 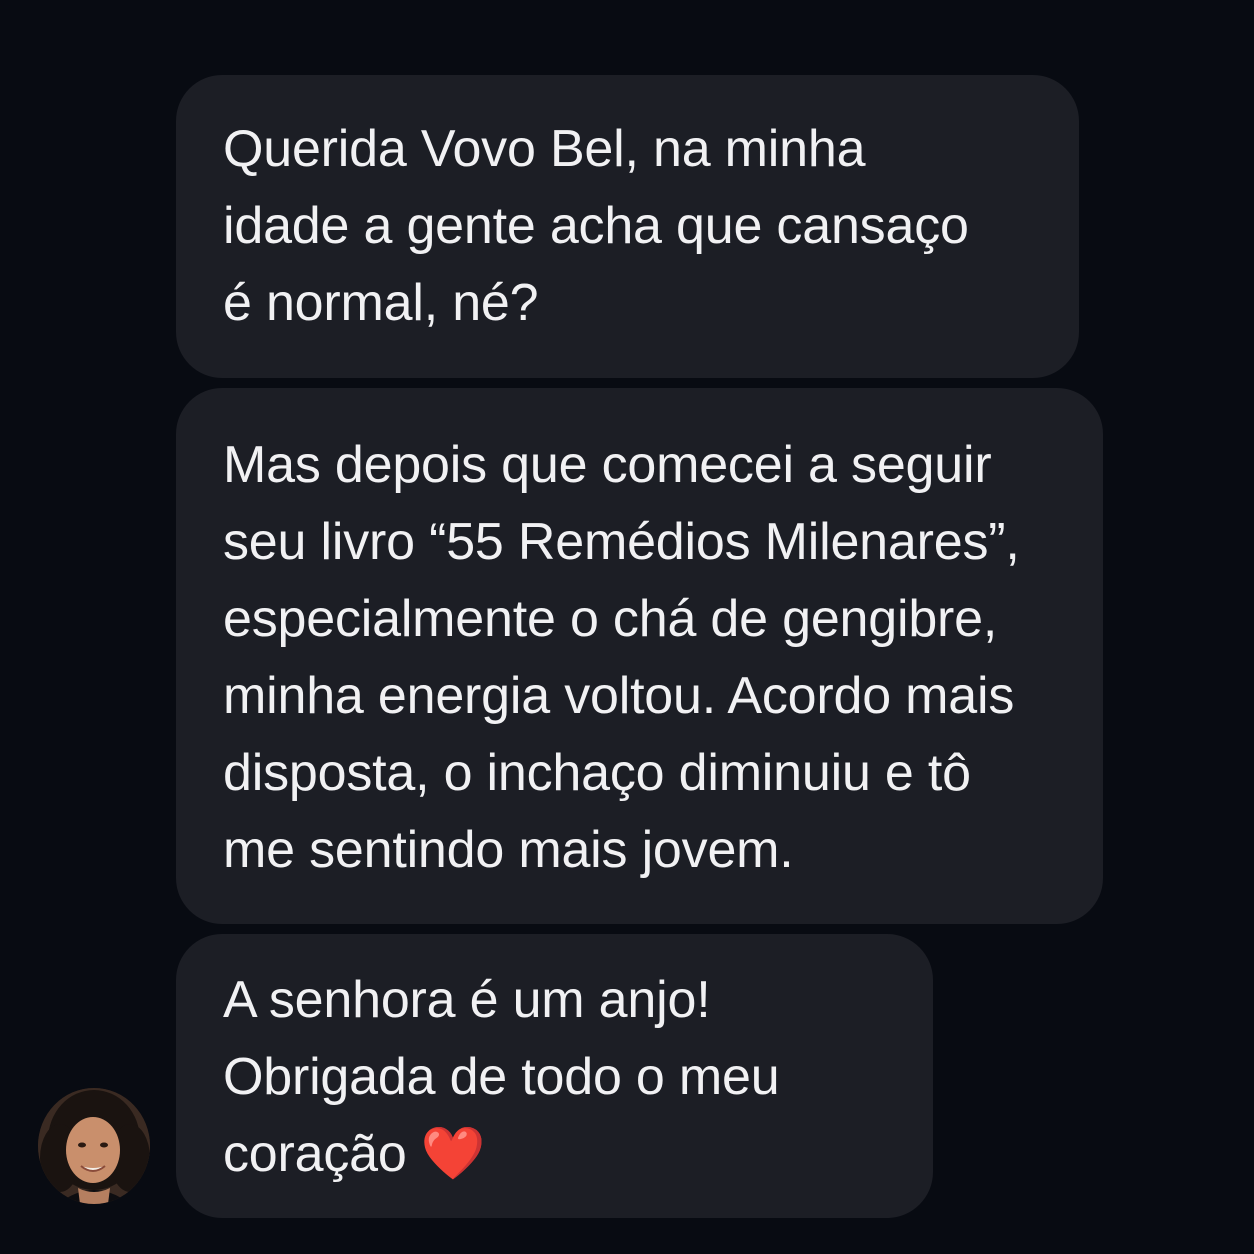 I want to click on avatar, so click(x=94, y=1146).